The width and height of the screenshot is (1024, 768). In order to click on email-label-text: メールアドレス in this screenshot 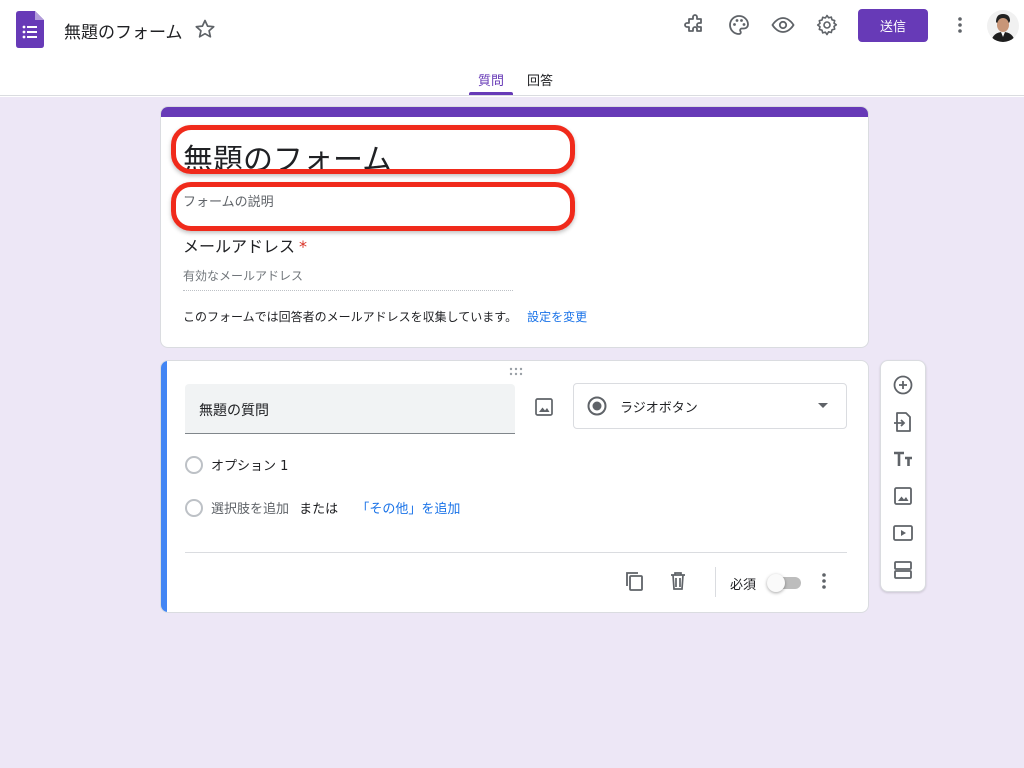, I will do `click(239, 246)`.